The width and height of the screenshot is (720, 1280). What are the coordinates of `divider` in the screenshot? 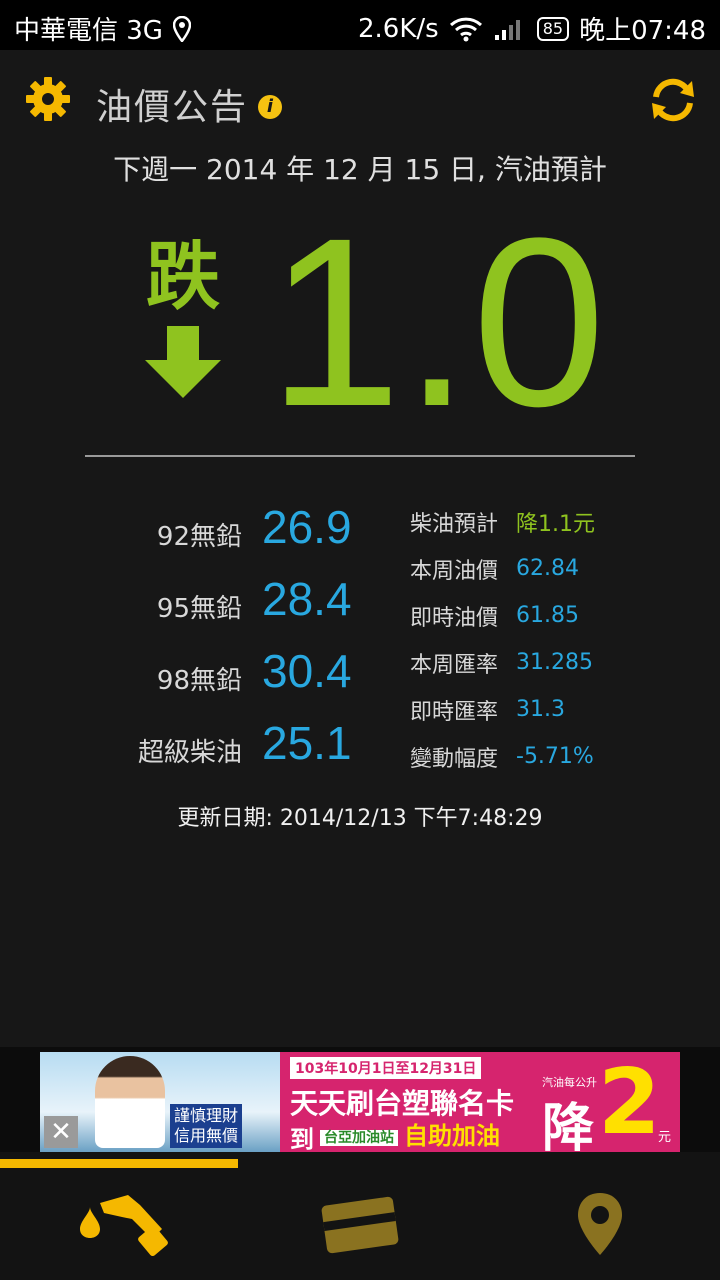 It's located at (360, 456).